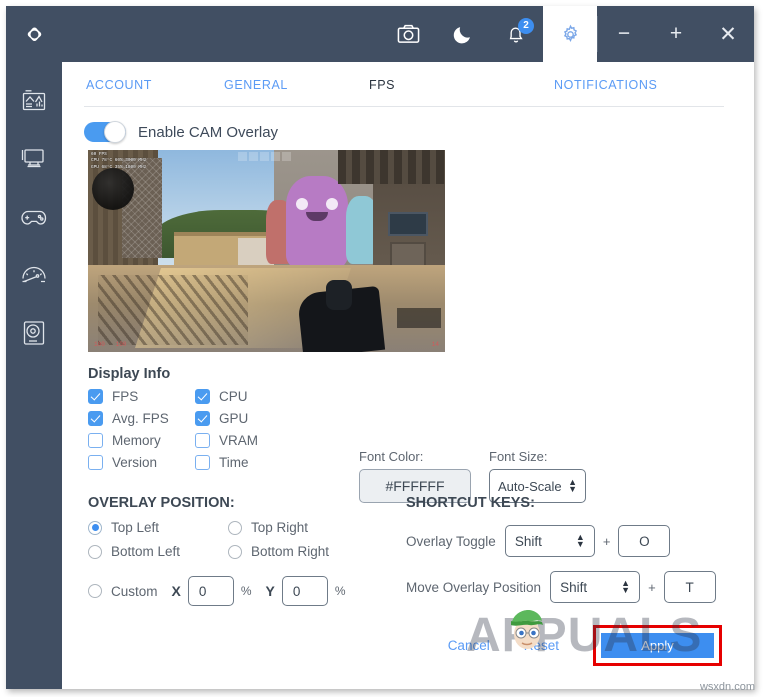 The height and width of the screenshot is (697, 763). I want to click on dark-mode-moon-icon, so click(462, 34).